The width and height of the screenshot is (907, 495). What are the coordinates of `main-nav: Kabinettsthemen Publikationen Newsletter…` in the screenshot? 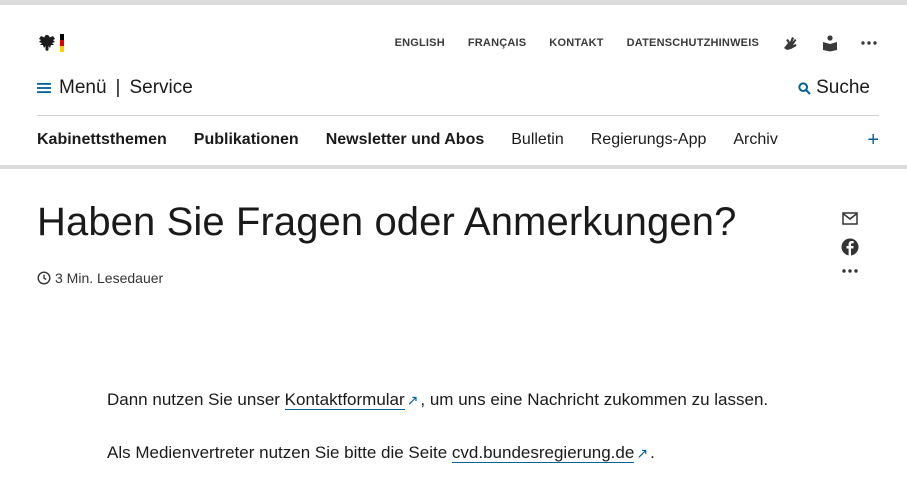 It's located at (458, 140).